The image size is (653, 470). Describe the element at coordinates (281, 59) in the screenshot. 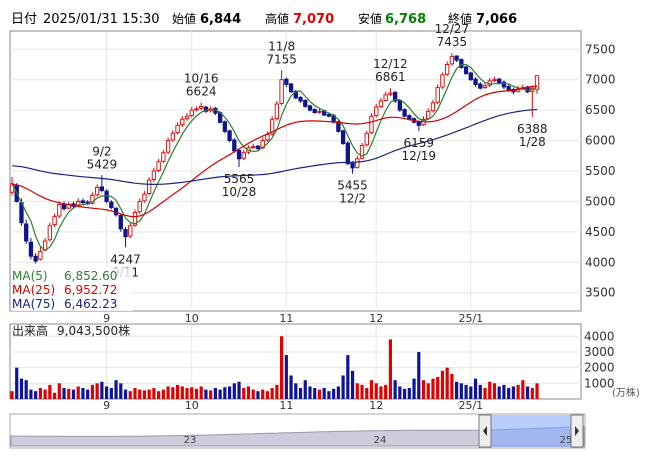

I see `annotation-value: 7155` at that location.